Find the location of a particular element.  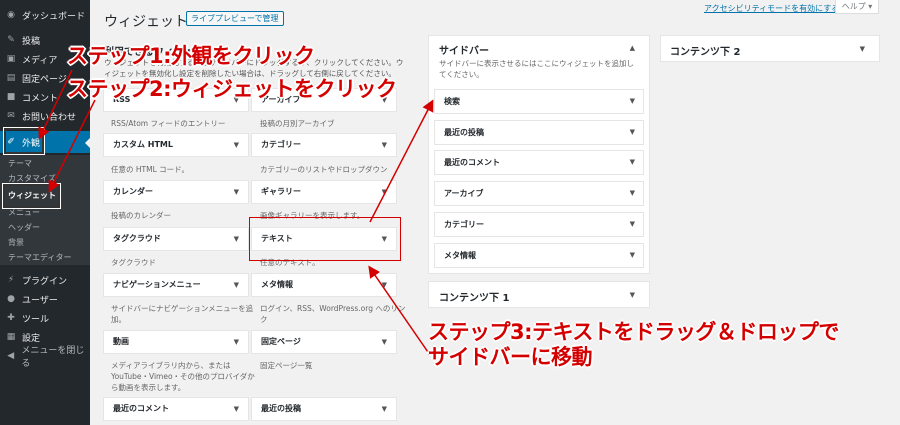

annotation-step3-line1: ステップ3:テキストをドラッグ＆ドロップで is located at coordinates (633, 332).